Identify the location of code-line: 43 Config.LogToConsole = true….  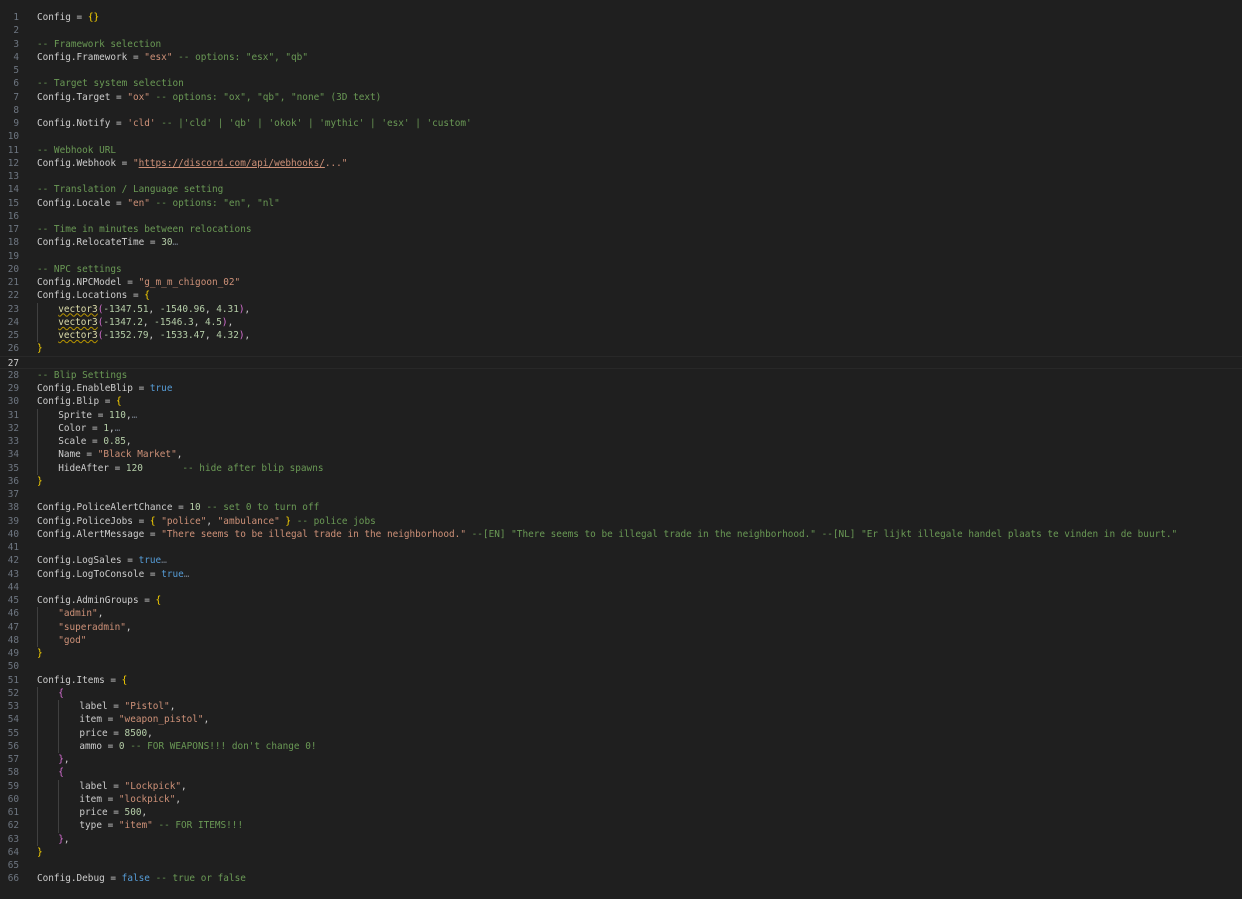
(621, 574).